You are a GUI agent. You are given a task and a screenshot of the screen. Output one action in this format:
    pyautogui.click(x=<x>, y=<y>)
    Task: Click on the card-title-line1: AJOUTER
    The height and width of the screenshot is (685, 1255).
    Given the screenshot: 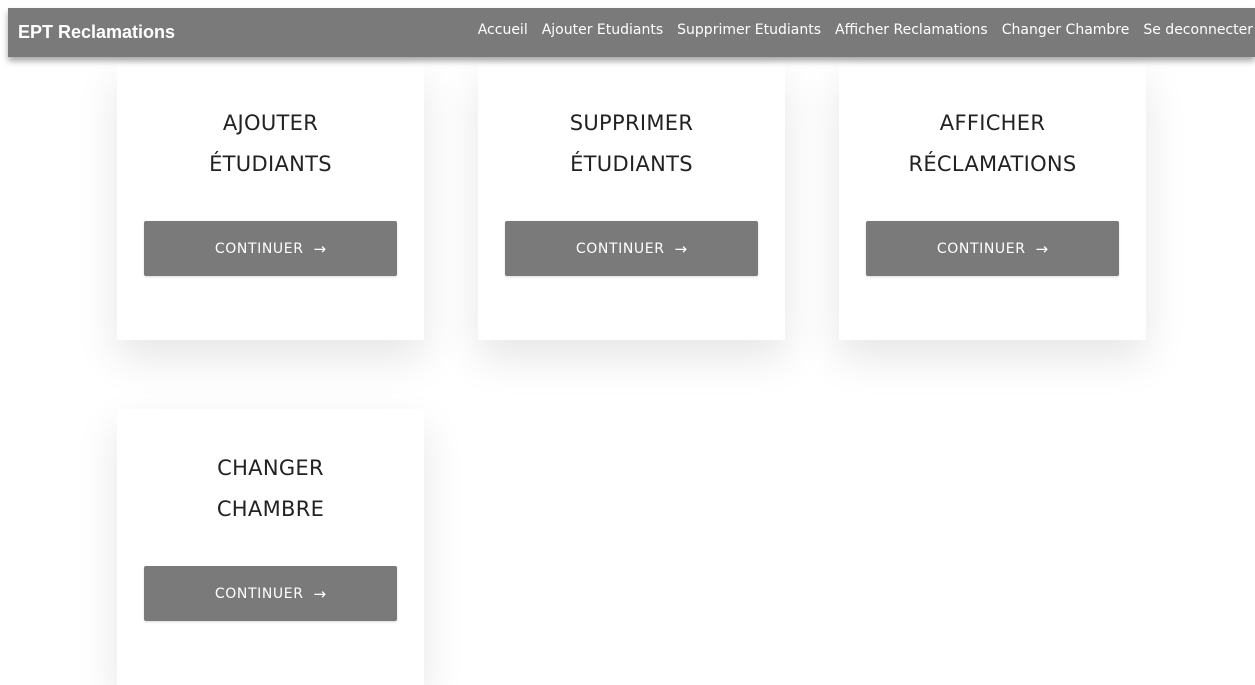 What is the action you would take?
    pyautogui.click(x=270, y=123)
    